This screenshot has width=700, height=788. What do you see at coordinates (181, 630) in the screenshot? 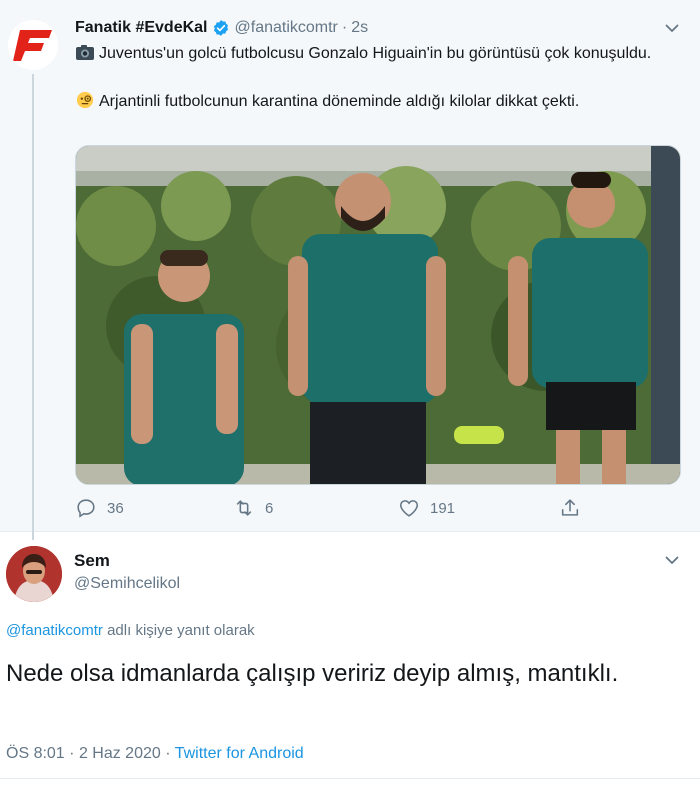
I see `replying-to-suffix: adlı kişiye yanıt olarak` at bounding box center [181, 630].